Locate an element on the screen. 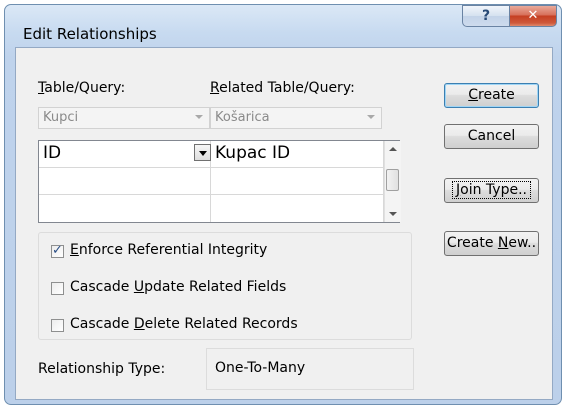 The width and height of the screenshot is (567, 409). close-button: ✕ is located at coordinates (533, 16).